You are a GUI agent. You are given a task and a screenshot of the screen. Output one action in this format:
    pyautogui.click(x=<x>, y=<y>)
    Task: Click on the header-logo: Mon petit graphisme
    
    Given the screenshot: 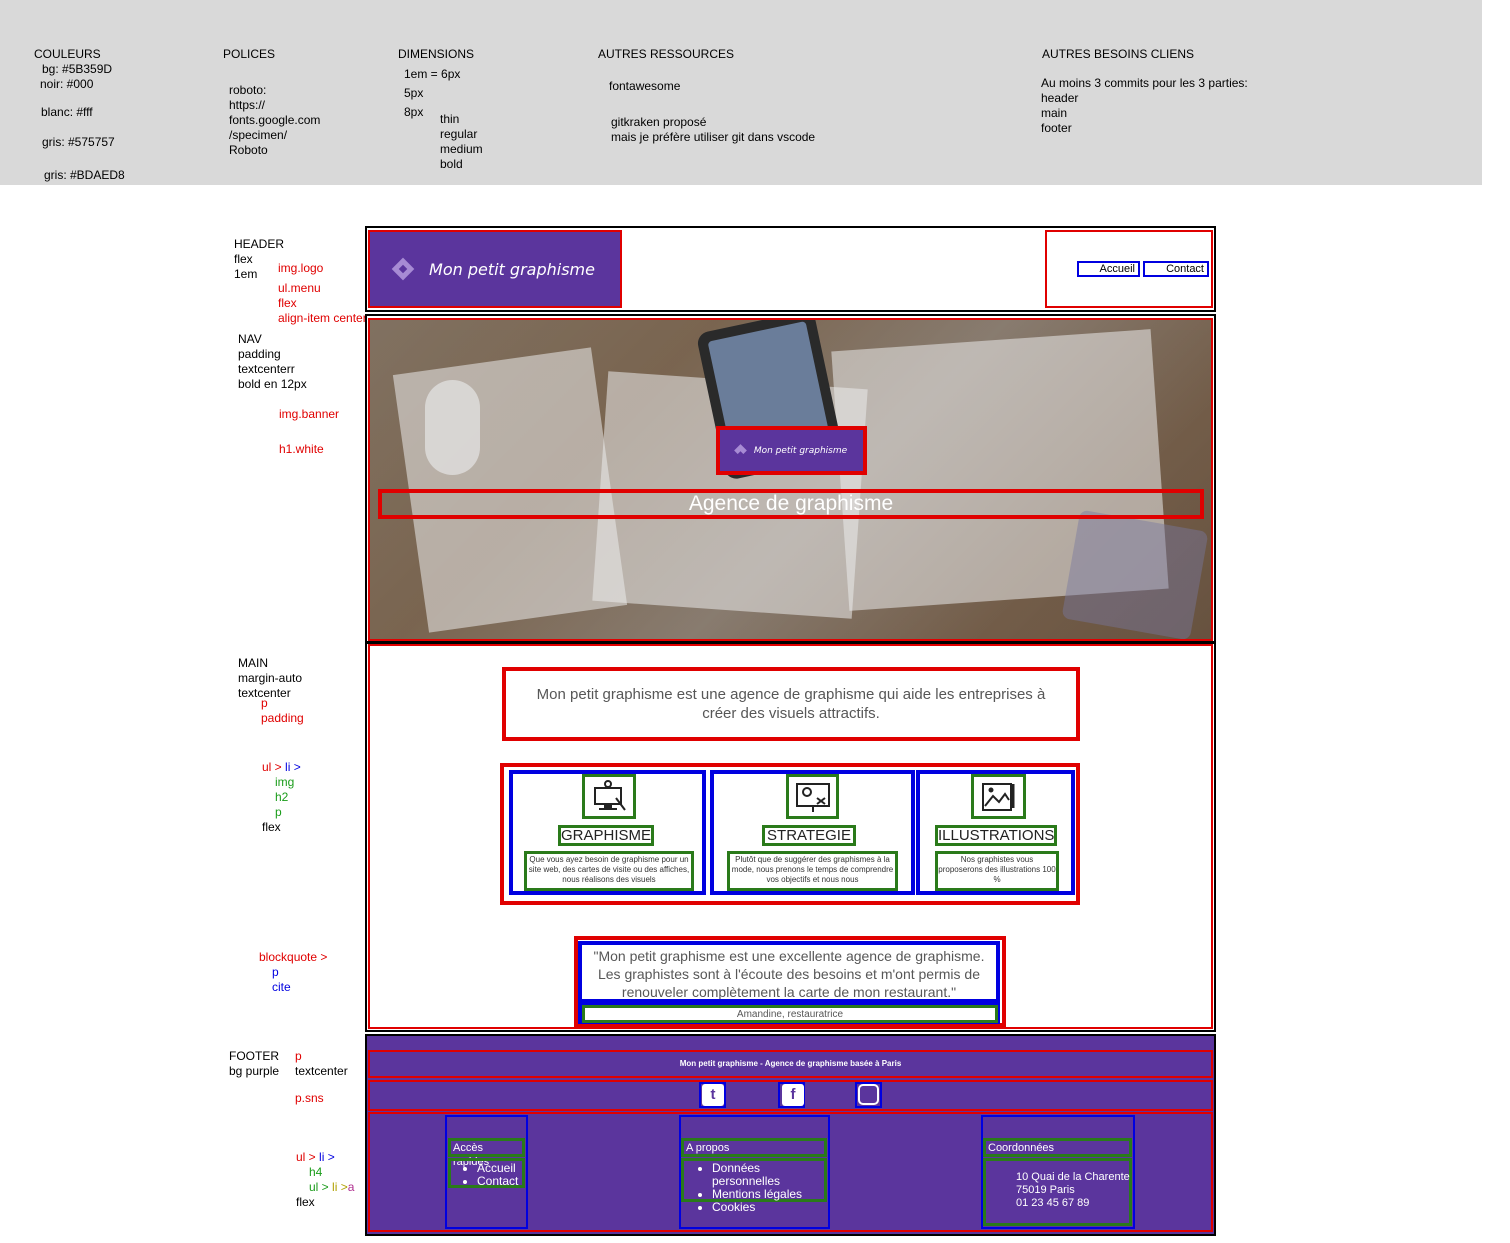 What is the action you would take?
    pyautogui.click(x=495, y=269)
    